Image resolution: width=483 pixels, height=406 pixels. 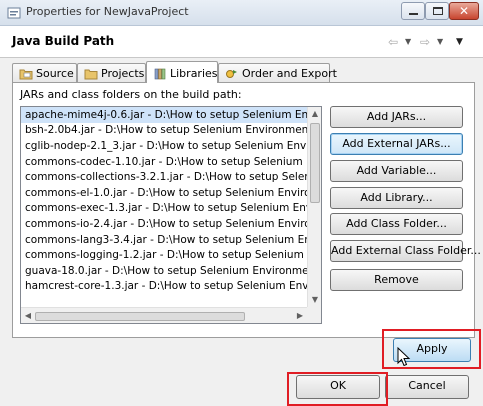 I want to click on tab-source-label: Source, so click(x=55, y=73).